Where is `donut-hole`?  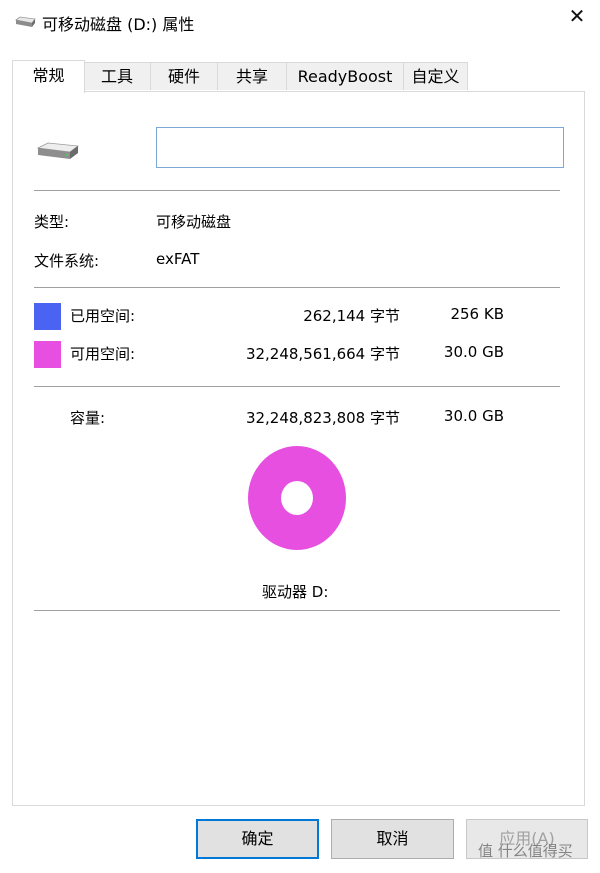
donut-hole is located at coordinates (297, 498).